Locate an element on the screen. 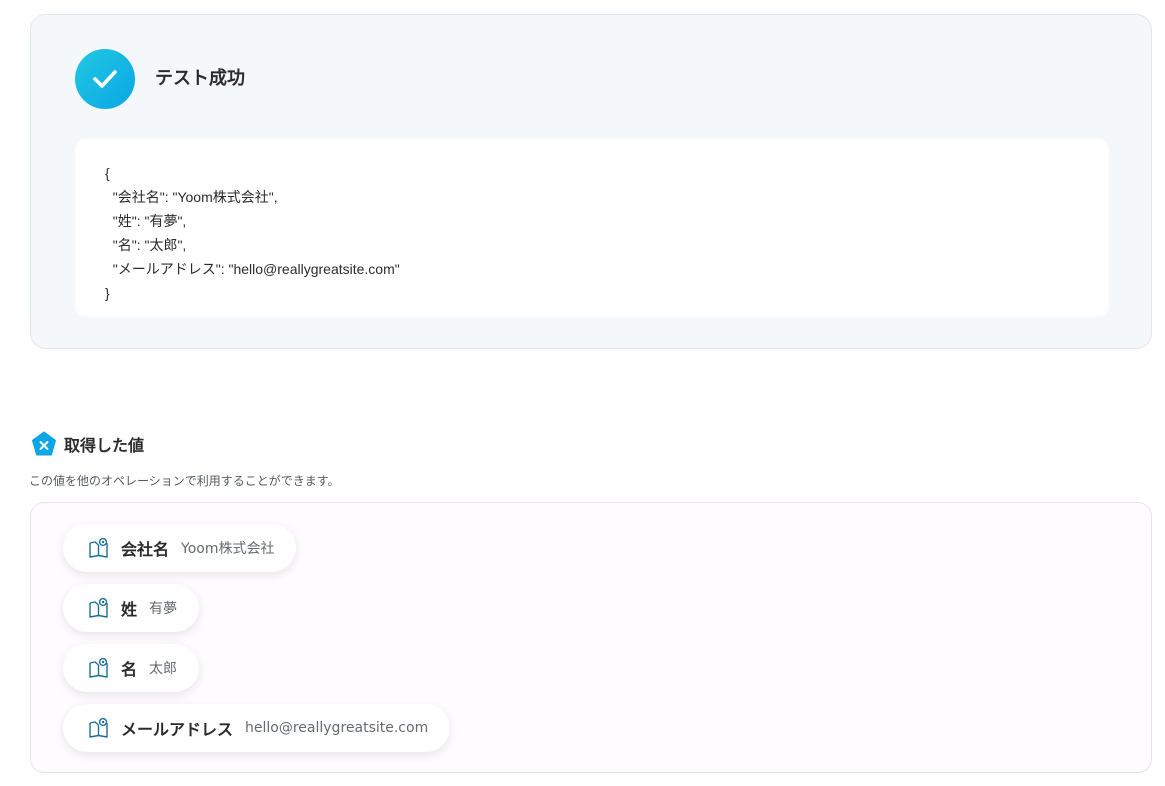 This screenshot has width=1165, height=786. chip-value: Yoom株式会社 is located at coordinates (228, 549).